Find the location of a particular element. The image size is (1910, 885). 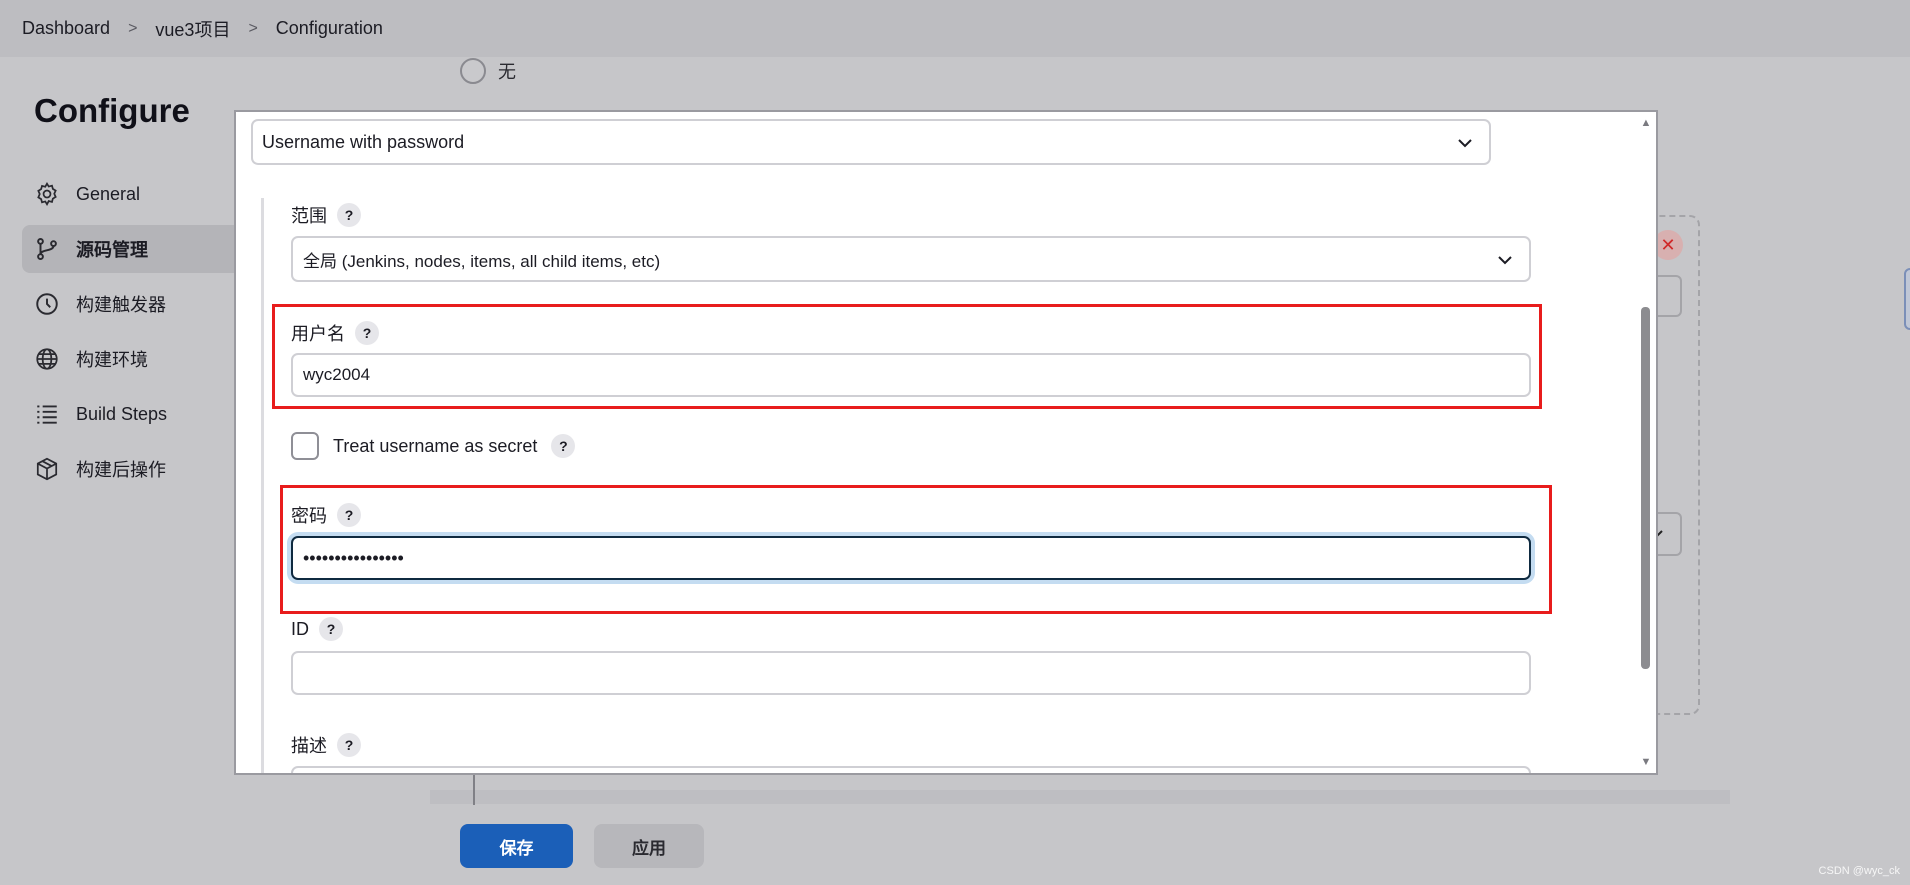

sidebar-item-build-steps: Build Steps is located at coordinates (132, 414).